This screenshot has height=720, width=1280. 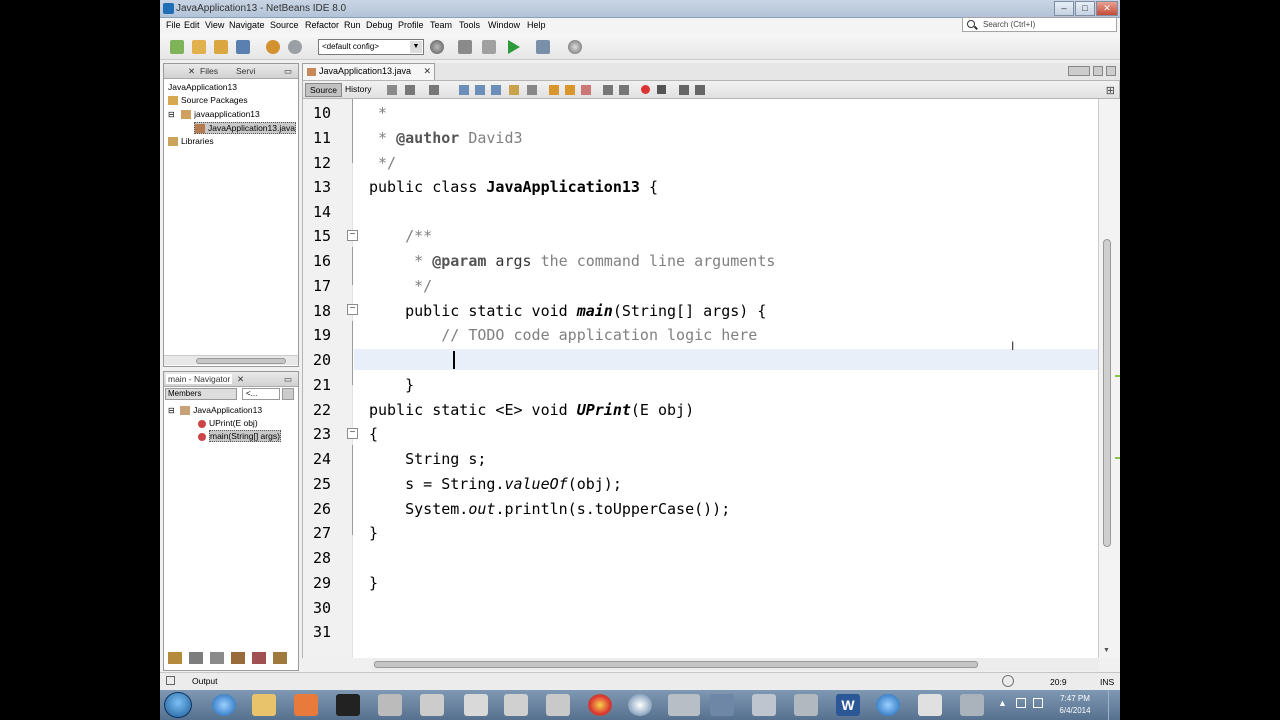 What do you see at coordinates (624, 90) in the screenshot?
I see `shift-right-icon` at bounding box center [624, 90].